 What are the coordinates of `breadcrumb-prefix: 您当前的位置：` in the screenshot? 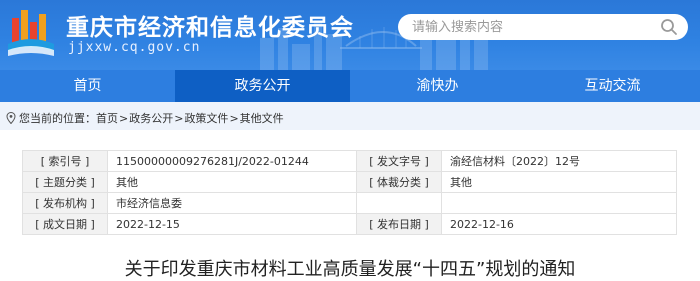 It's located at (57, 118).